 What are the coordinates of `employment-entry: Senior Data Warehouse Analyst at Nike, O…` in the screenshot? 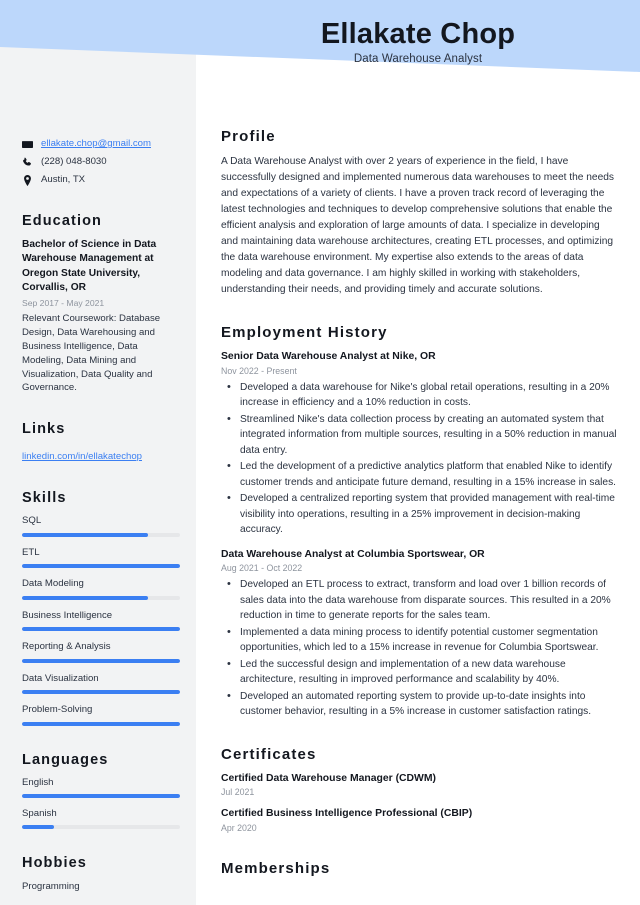 It's located at (419, 443).